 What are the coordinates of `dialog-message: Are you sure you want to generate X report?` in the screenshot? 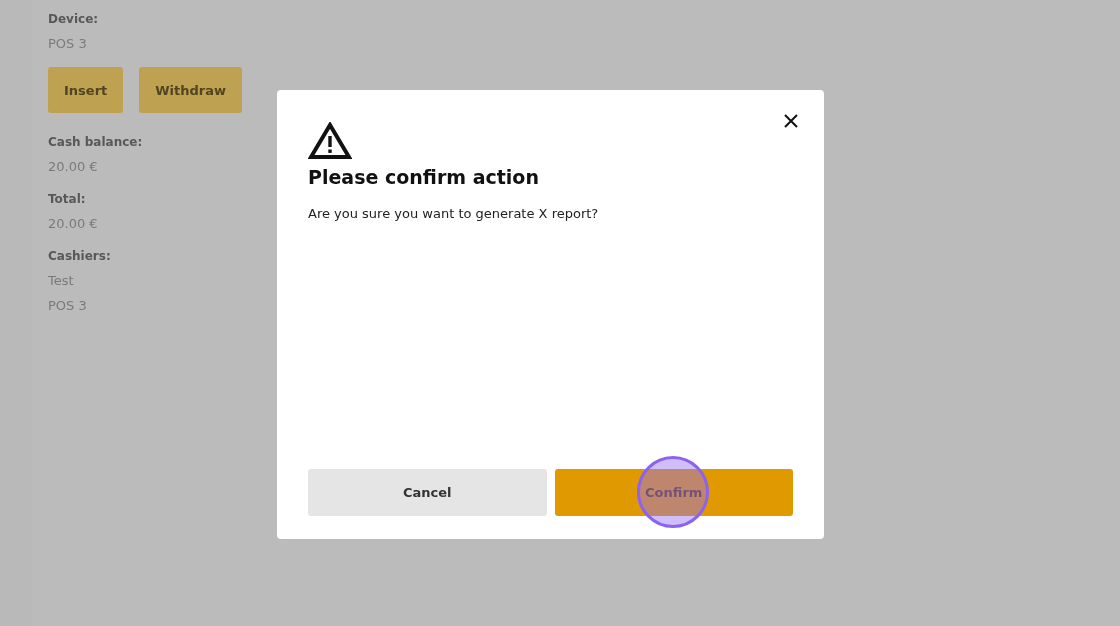 It's located at (453, 213).